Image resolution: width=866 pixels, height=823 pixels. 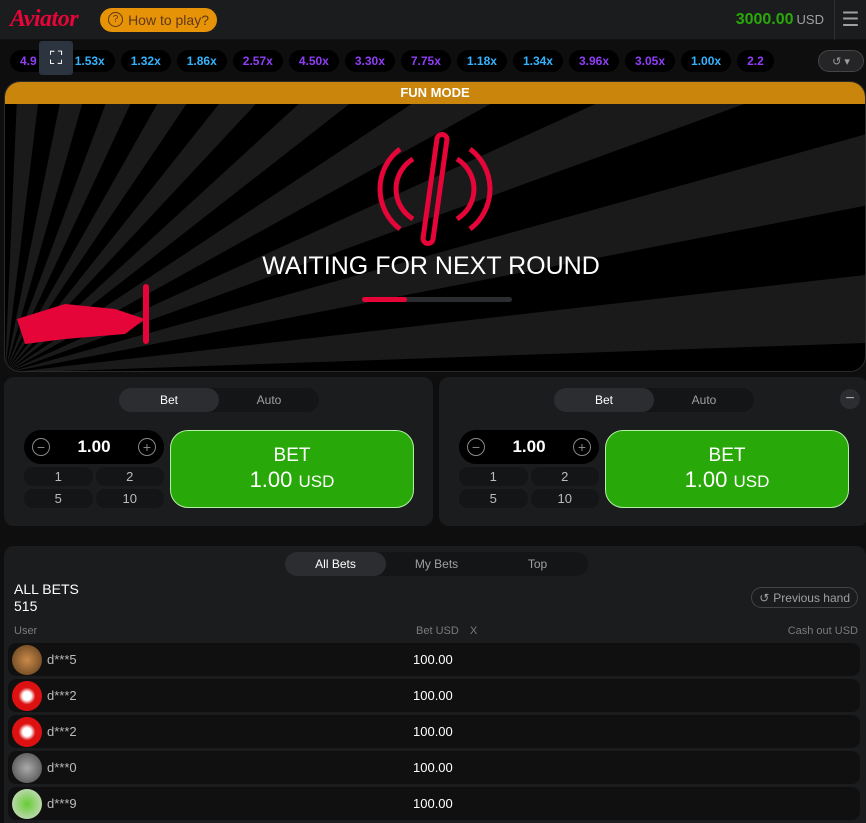 I want to click on bets-tabs: All Bets My Bets Top, so click(x=436, y=564).